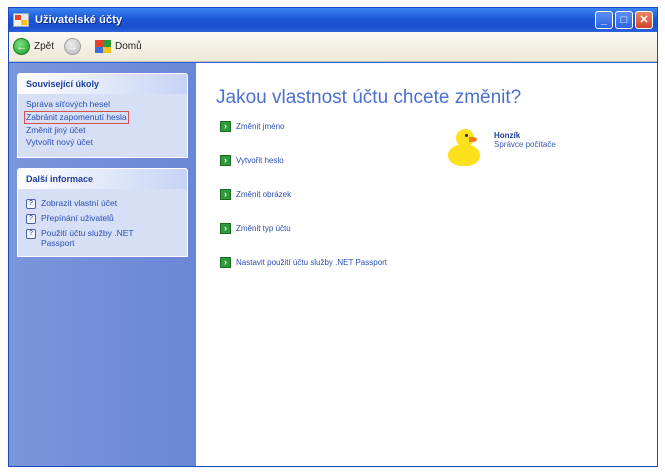 This screenshot has width=665, height=474. Describe the element at coordinates (76, 117) in the screenshot. I see `link-prevent-forgotten-password: Zabránit zapomenutí hesla` at that location.